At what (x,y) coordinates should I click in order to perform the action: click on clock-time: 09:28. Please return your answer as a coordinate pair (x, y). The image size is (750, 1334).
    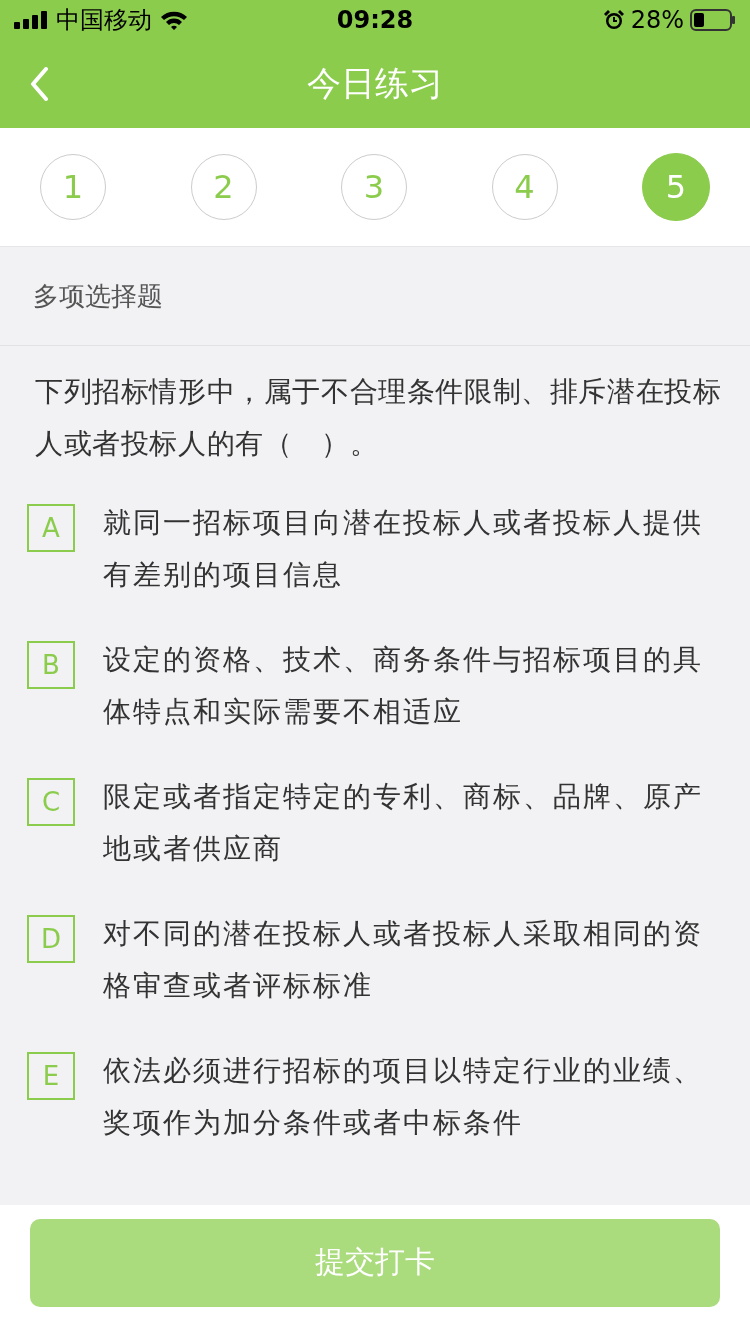
    Looking at the image, I should click on (375, 20).